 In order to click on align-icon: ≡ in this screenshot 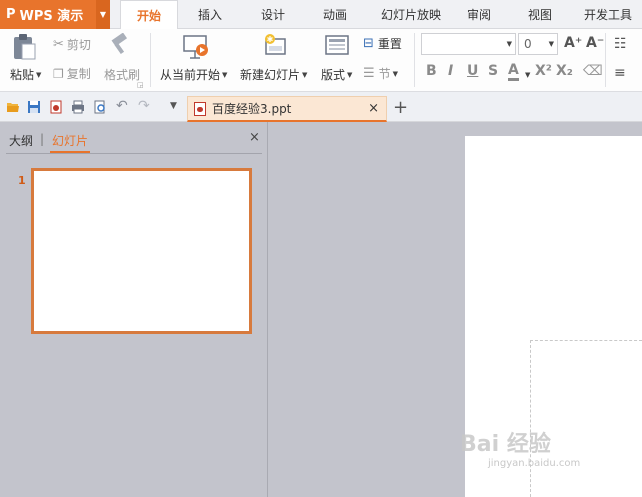, I will do `click(620, 73)`.